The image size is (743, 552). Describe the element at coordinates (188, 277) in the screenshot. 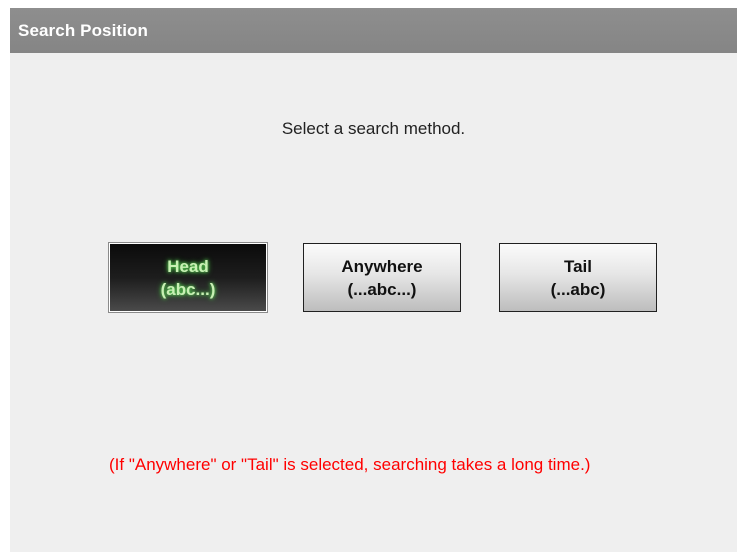

I see `head-button: Head (abc...)` at that location.